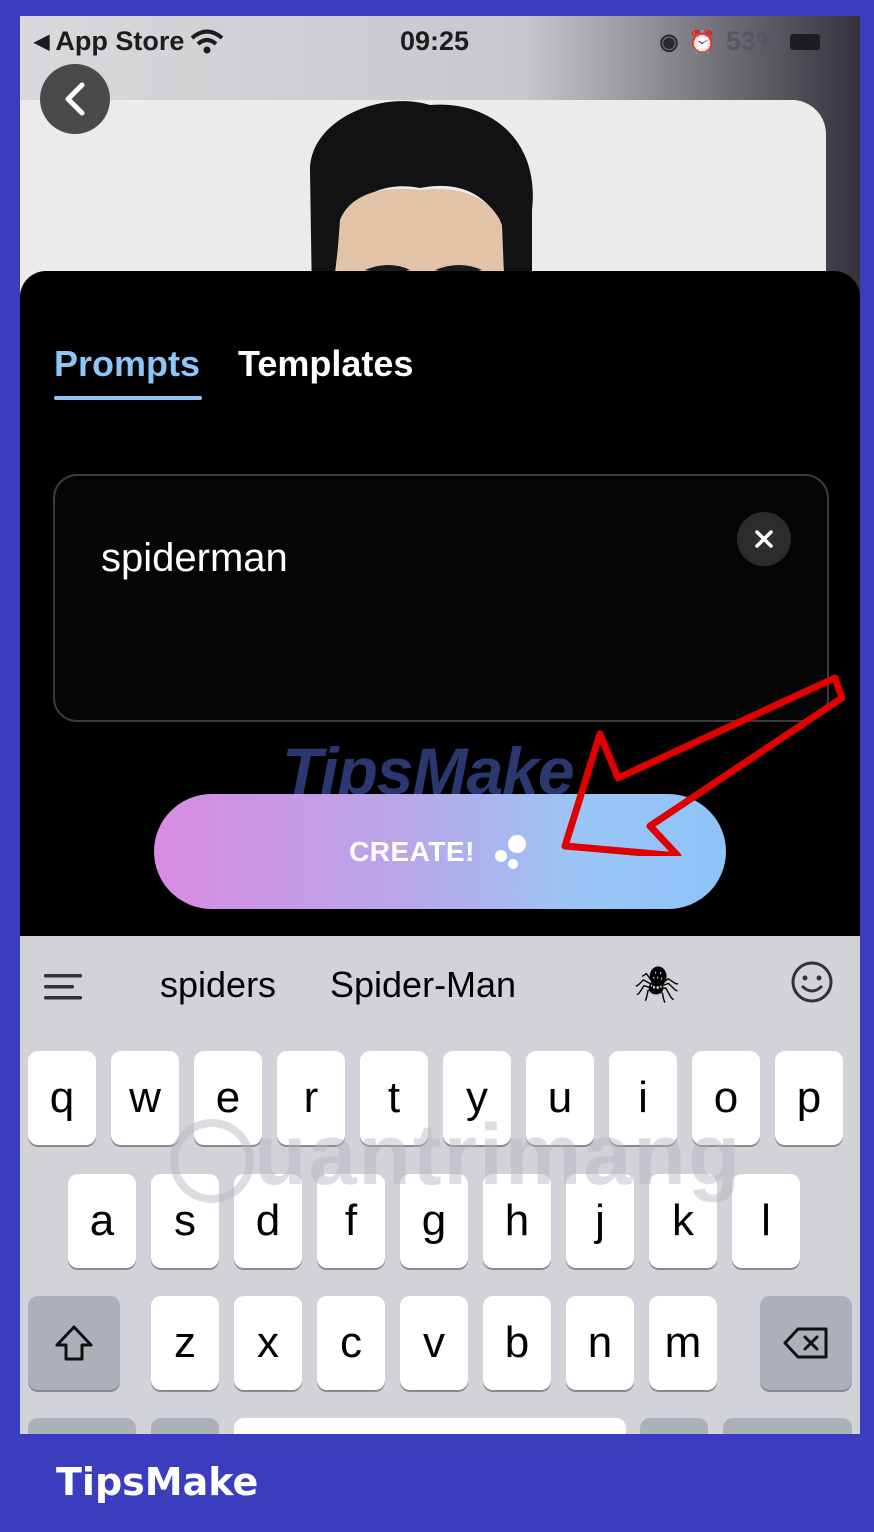 Image resolution: width=874 pixels, height=1532 pixels. Describe the element at coordinates (268, 1343) in the screenshot. I see `key-x: x` at that location.